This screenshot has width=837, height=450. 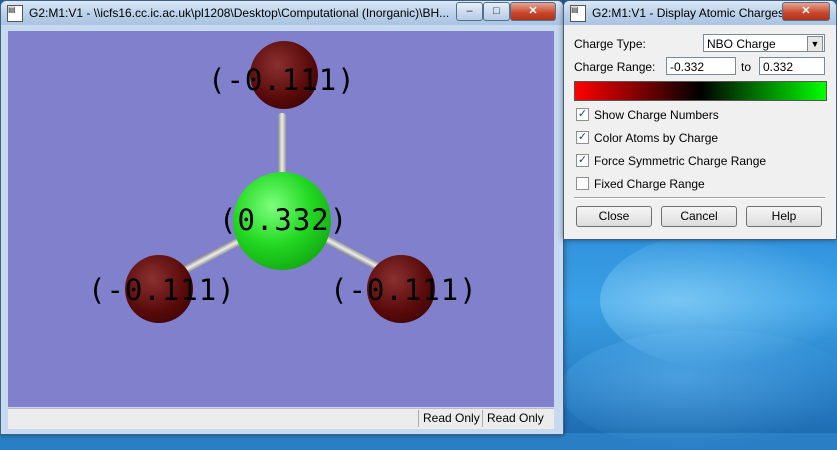 I want to click on dialog-titlebar: ▤ G2:M1:V1 - Display Atomic Charges ✕, so click(x=700, y=13).